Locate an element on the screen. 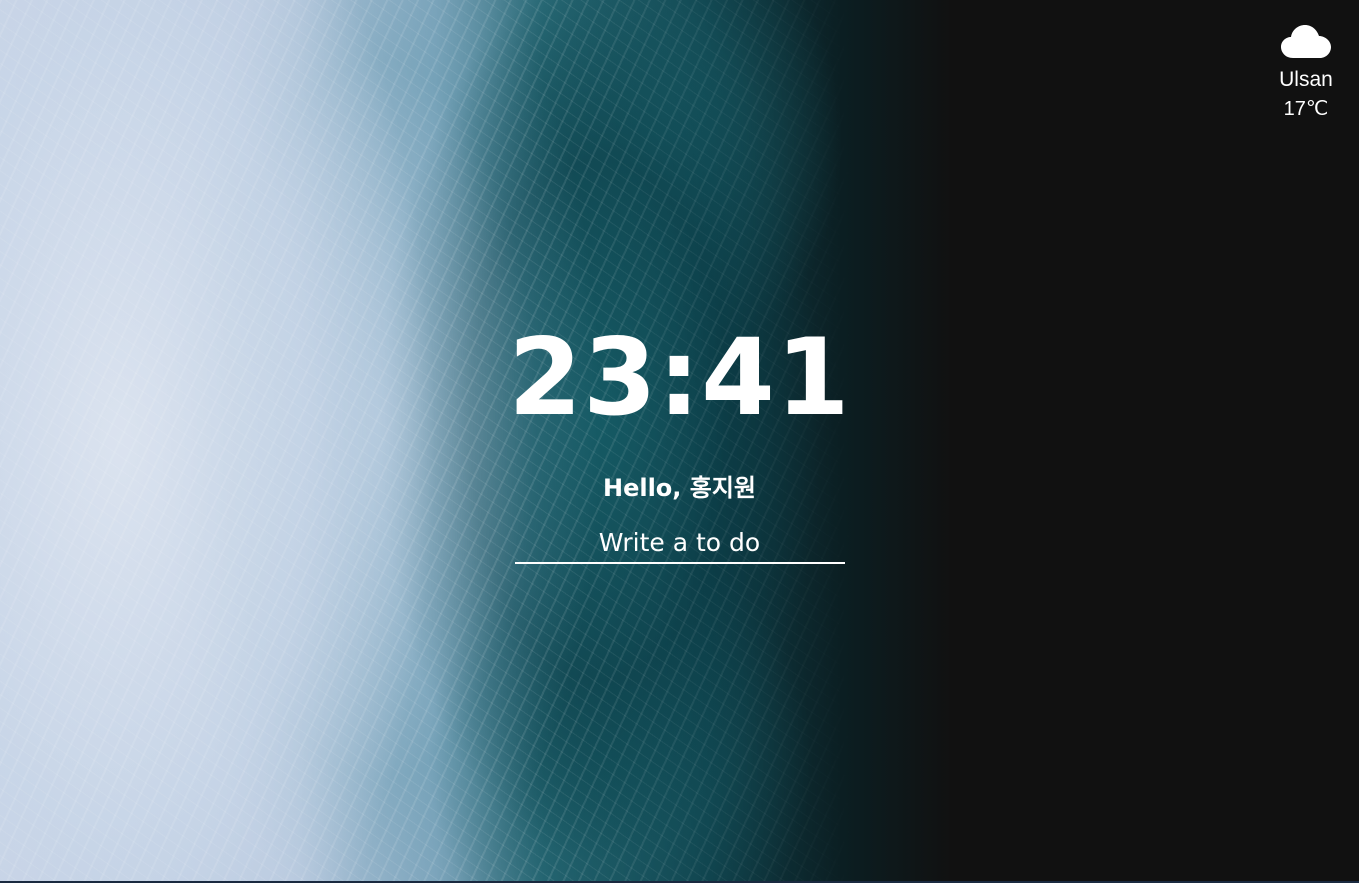 The height and width of the screenshot is (883, 1359). todo-form is located at coordinates (679, 545).